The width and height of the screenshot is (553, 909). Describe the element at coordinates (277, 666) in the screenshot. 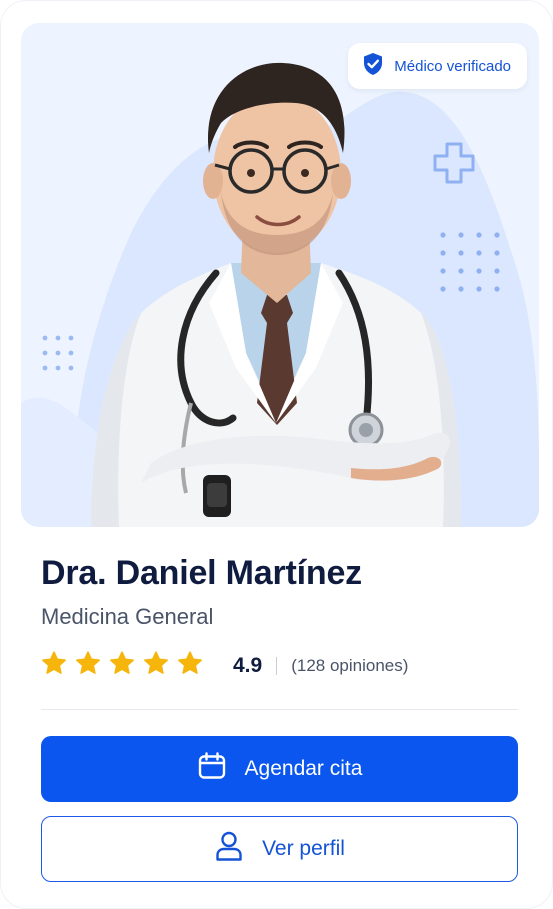

I see `rating-separator` at that location.